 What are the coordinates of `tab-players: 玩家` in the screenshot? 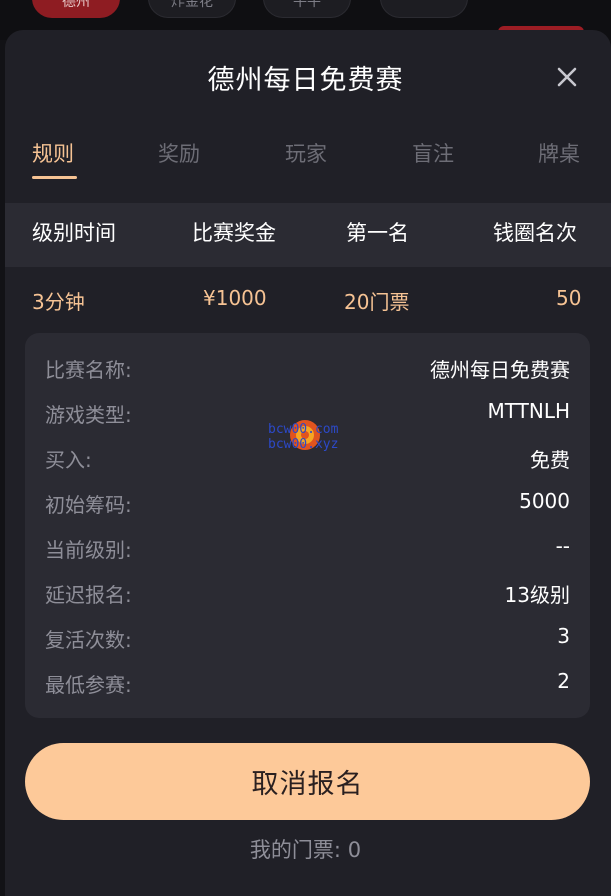 It's located at (306, 153).